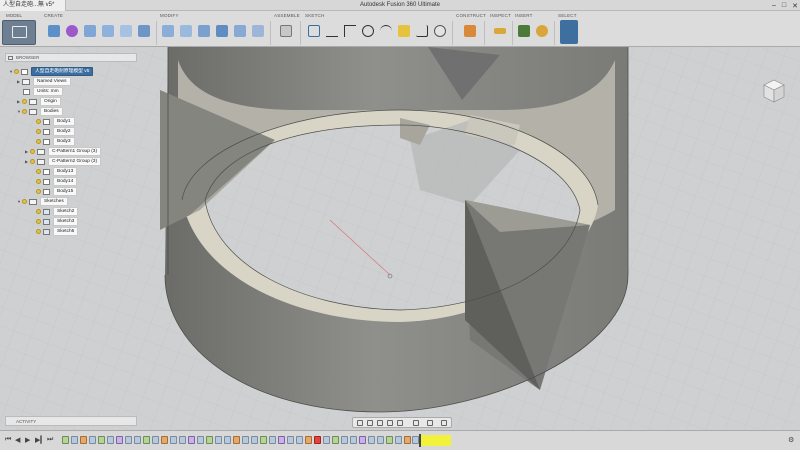 This screenshot has height=450, width=800. Describe the element at coordinates (386, 31) in the screenshot. I see `arc-icon` at that location.